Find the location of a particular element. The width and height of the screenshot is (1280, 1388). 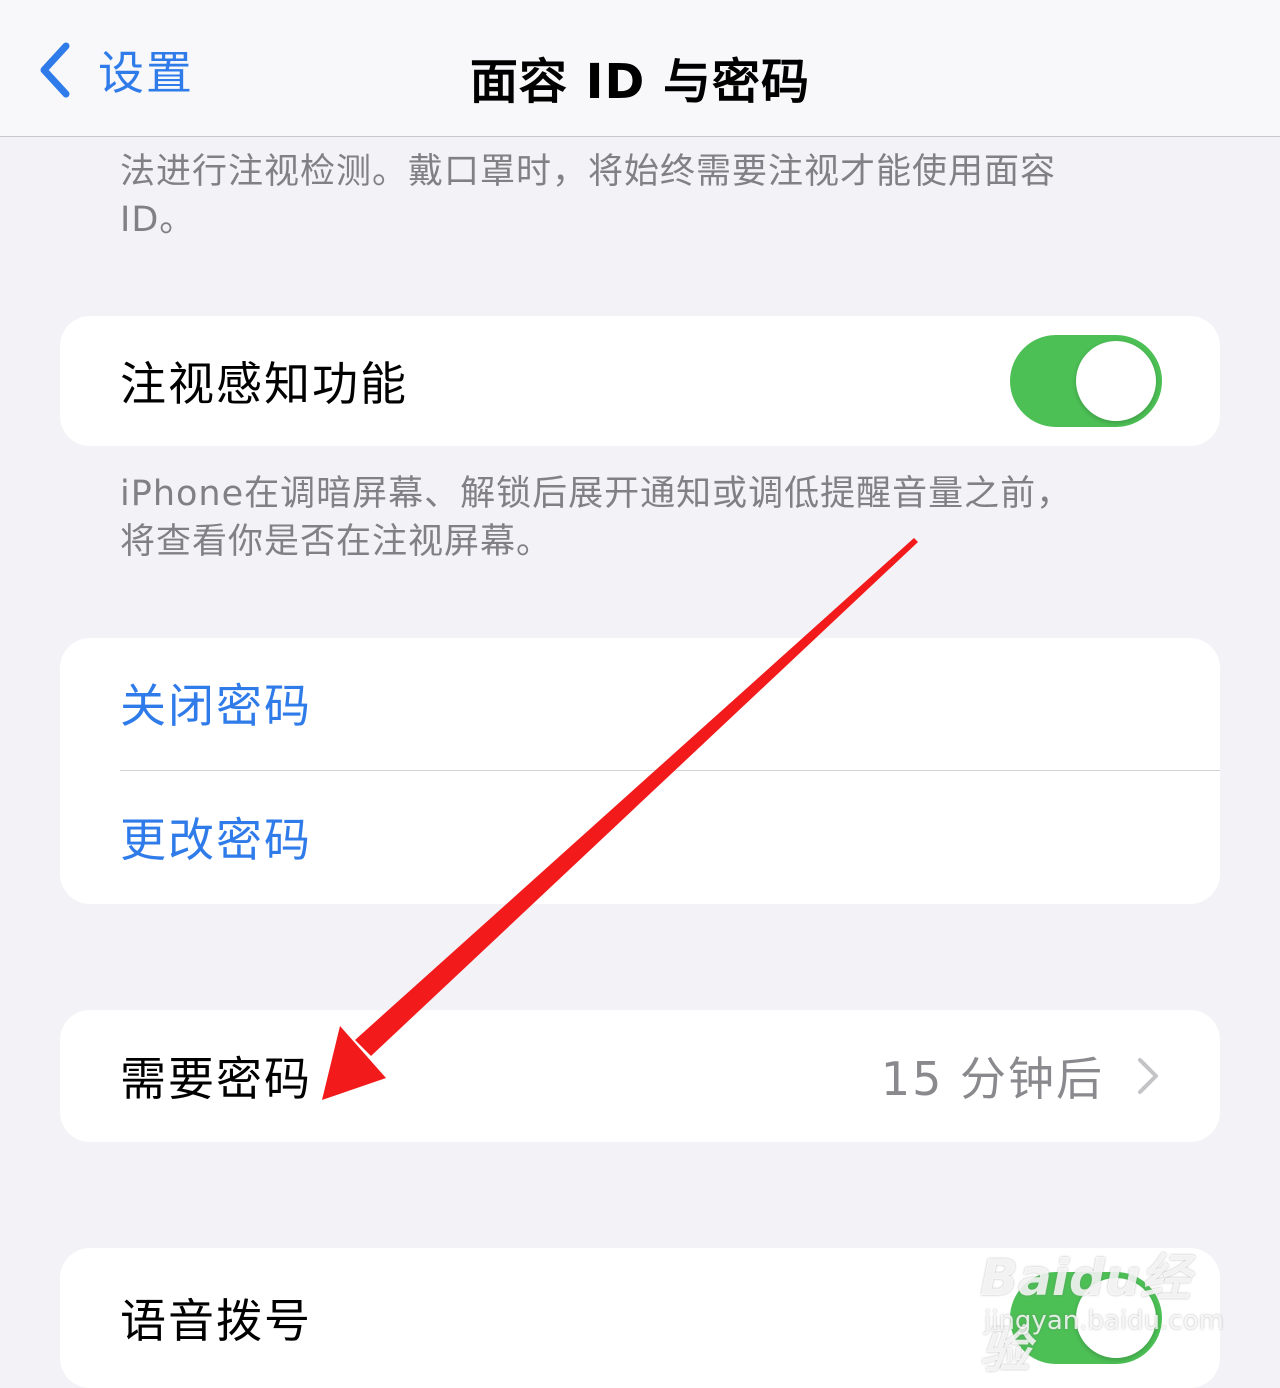

change-passcode-label: 更改密码 is located at coordinates (216, 840).